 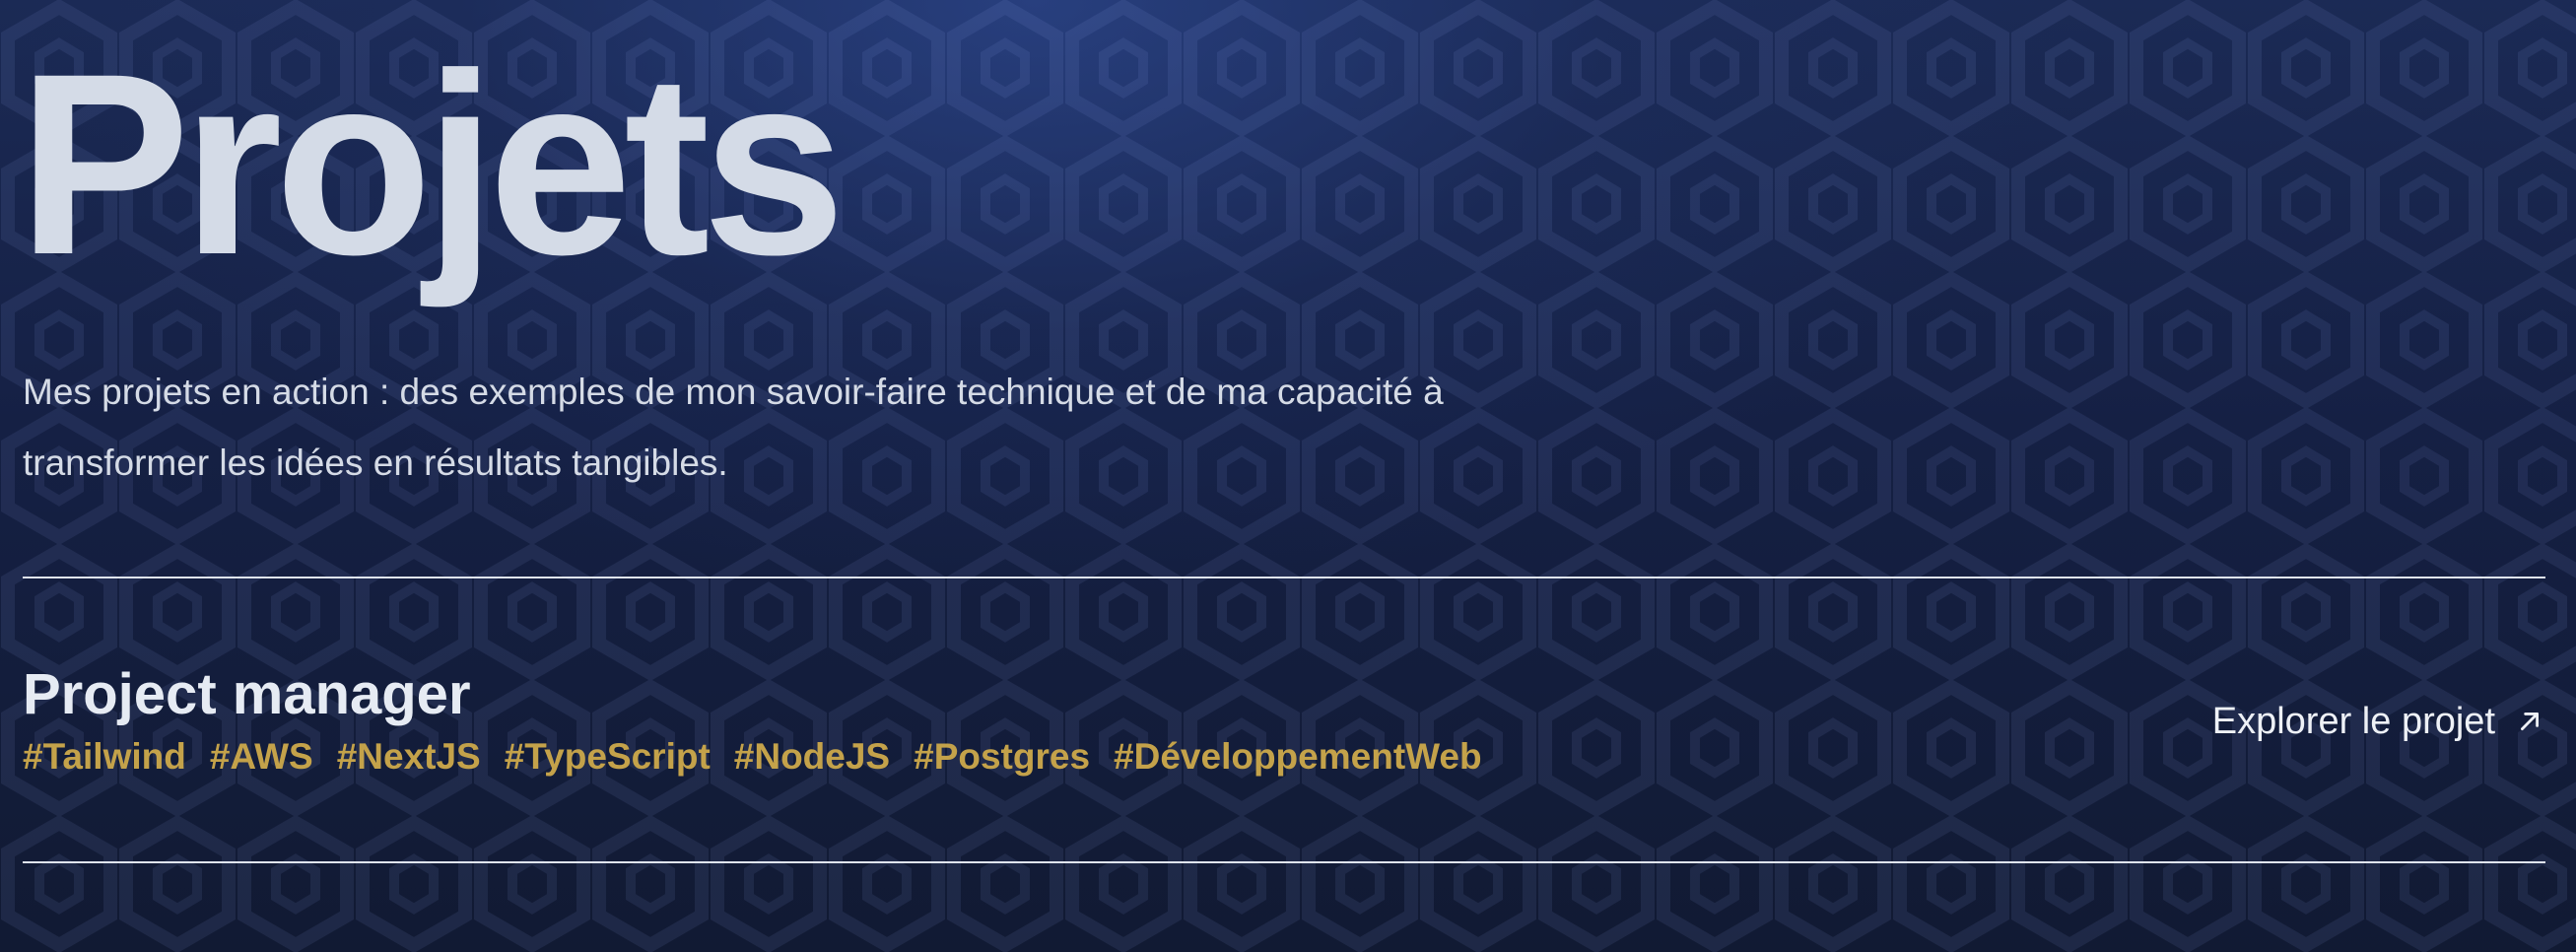 I want to click on explore-project-link: Explorer le projet, so click(x=2377, y=721).